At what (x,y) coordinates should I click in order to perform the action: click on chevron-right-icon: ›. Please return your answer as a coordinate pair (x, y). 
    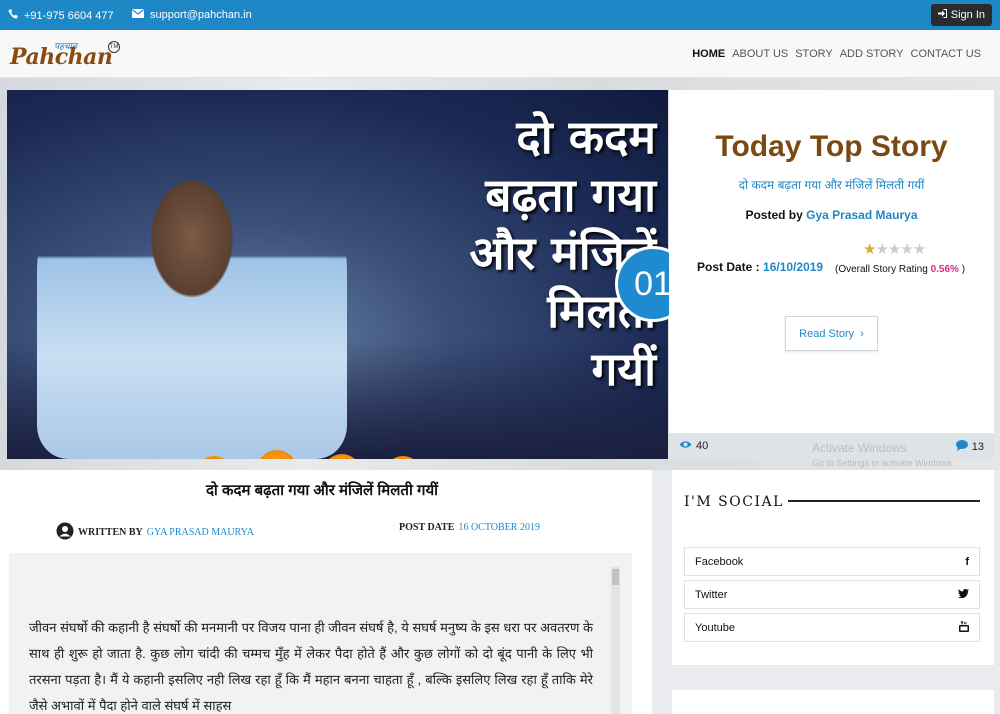
    Looking at the image, I should click on (862, 333).